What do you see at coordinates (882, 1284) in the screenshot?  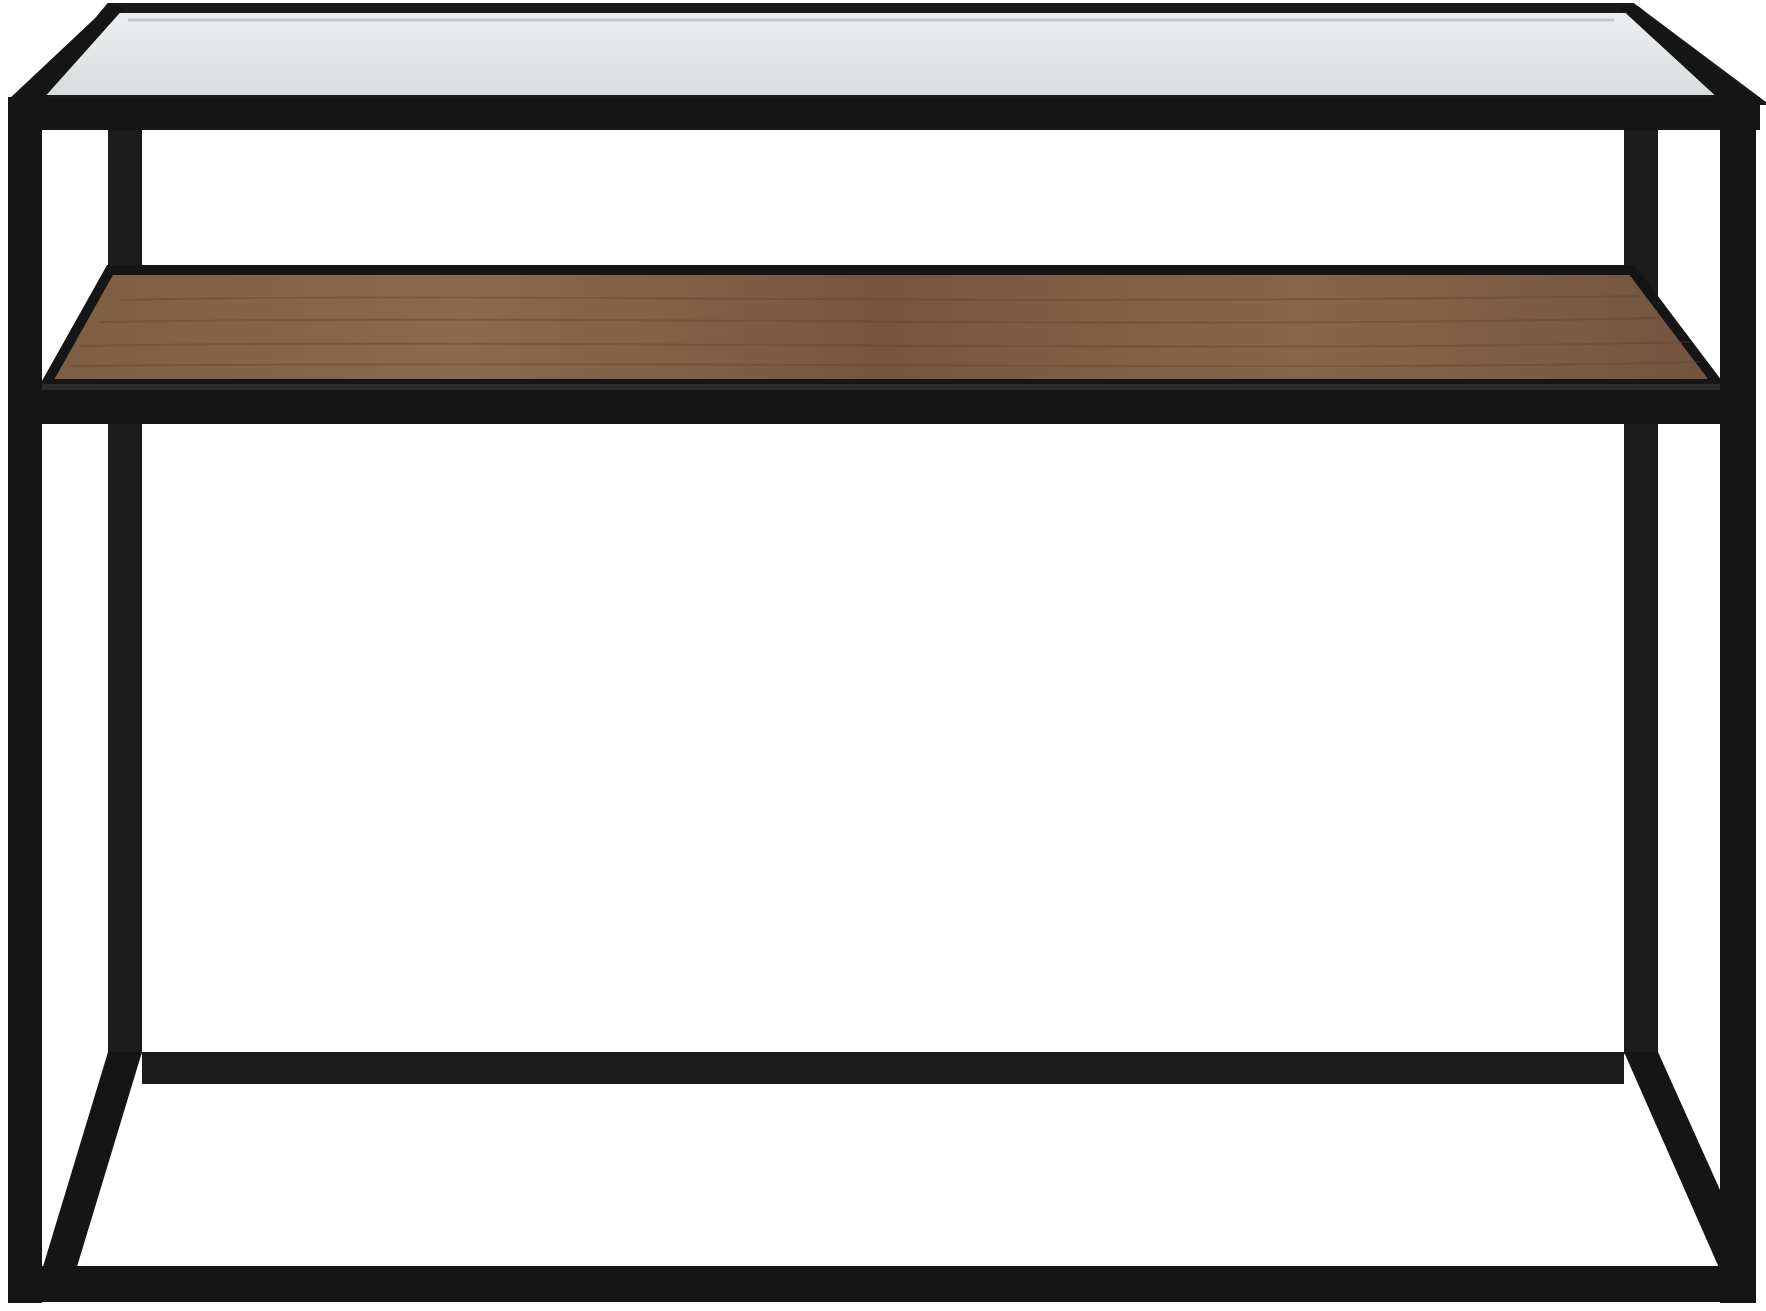 I see `bottom-front-rail` at bounding box center [882, 1284].